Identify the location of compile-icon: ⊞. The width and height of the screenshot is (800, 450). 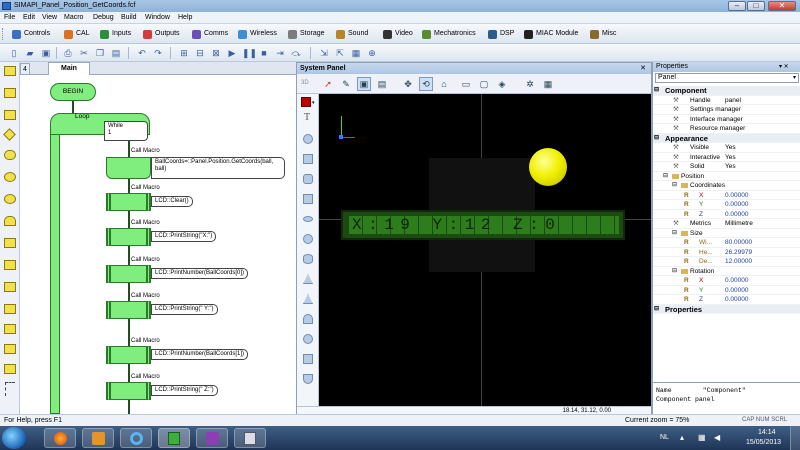
(184, 53).